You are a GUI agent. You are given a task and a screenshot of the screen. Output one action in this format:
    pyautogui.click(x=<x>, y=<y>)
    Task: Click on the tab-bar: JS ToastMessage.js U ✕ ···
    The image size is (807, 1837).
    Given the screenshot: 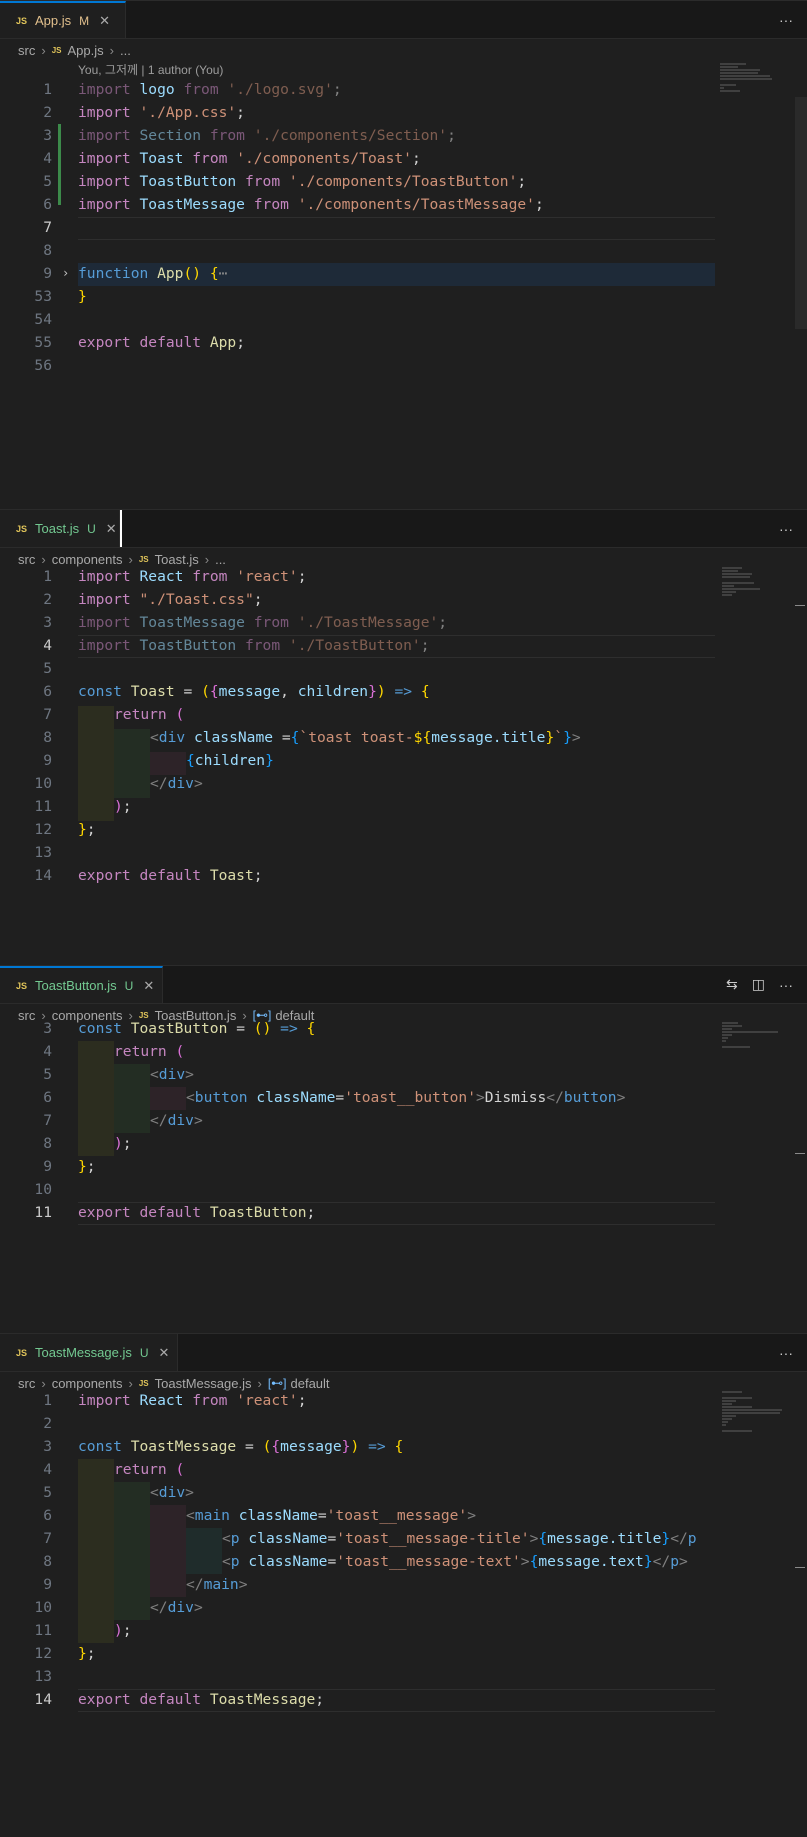 What is the action you would take?
    pyautogui.click(x=403, y=1353)
    